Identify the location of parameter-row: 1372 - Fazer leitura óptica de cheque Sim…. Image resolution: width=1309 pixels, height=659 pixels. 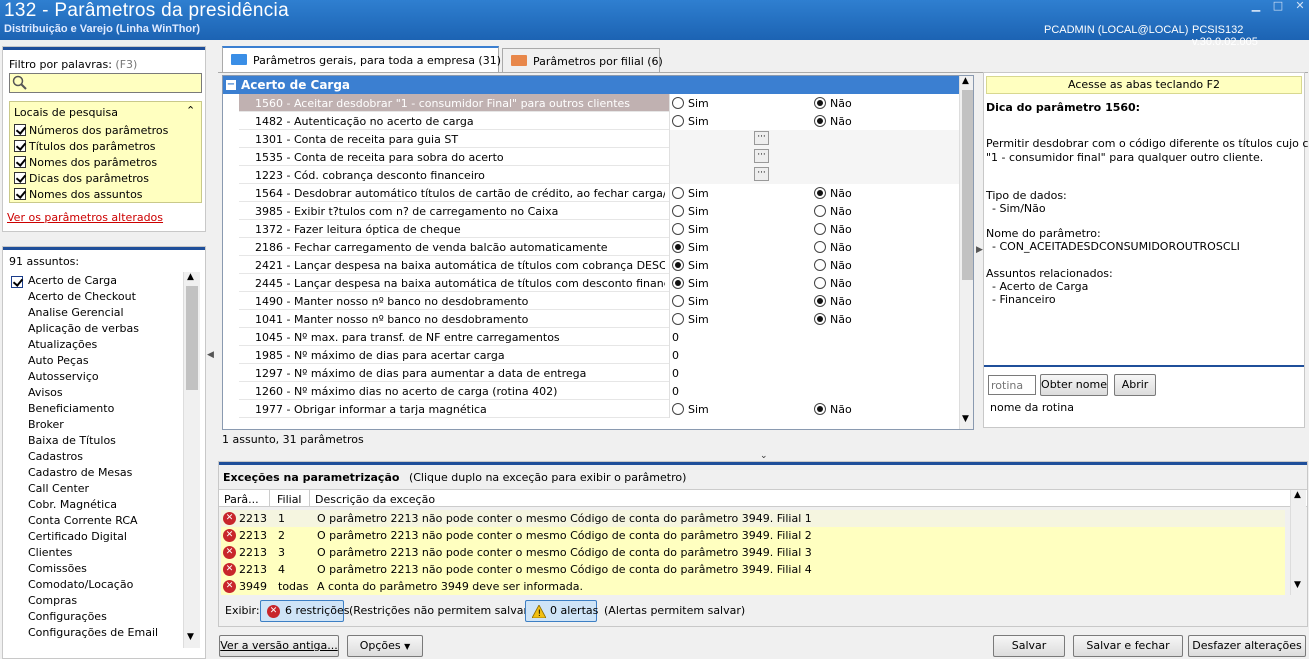
(599, 229).